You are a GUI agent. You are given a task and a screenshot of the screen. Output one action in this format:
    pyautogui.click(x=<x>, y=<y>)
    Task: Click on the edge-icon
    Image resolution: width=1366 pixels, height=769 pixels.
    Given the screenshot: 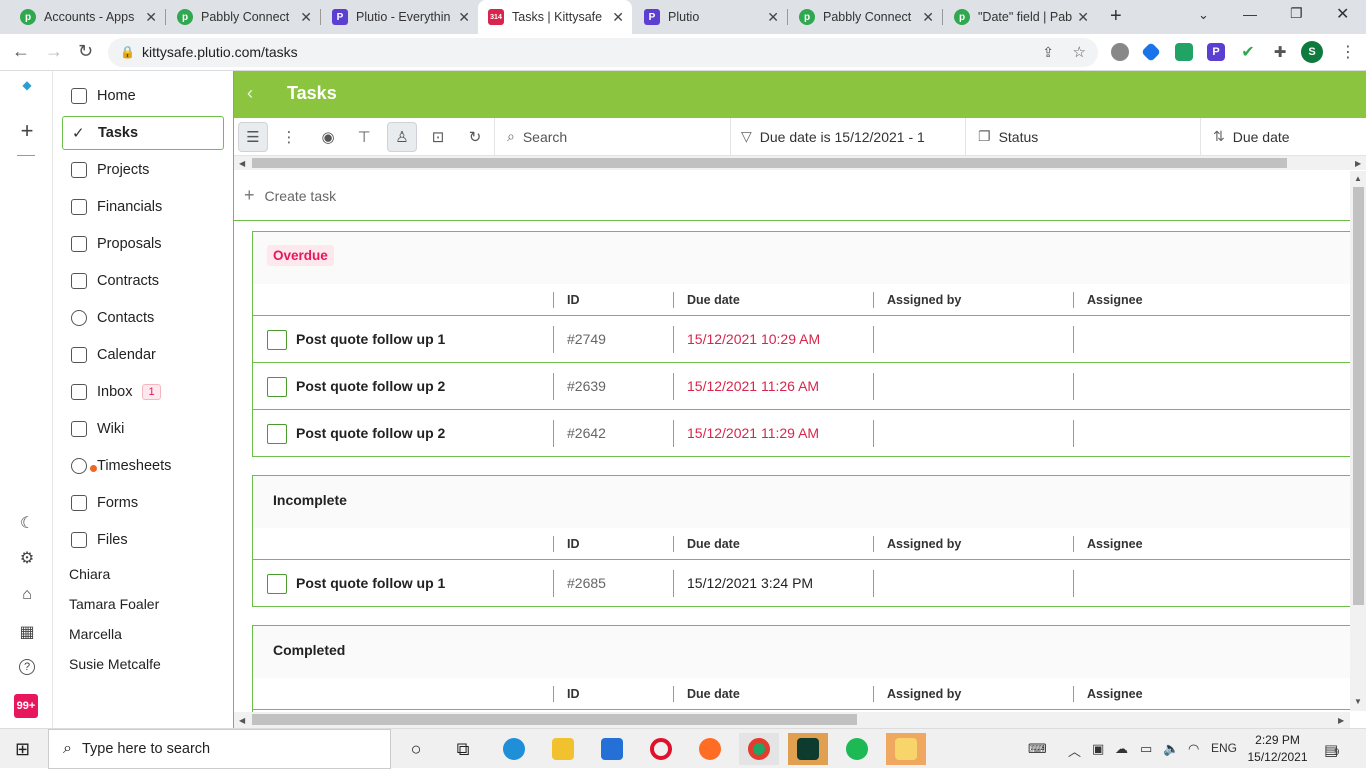 What is the action you would take?
    pyautogui.click(x=514, y=749)
    